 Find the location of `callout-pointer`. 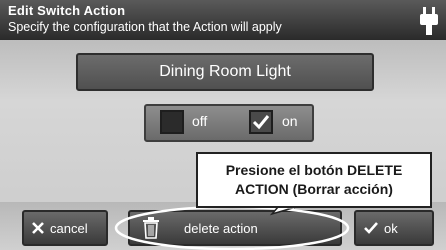

callout-pointer is located at coordinates (283, 210).